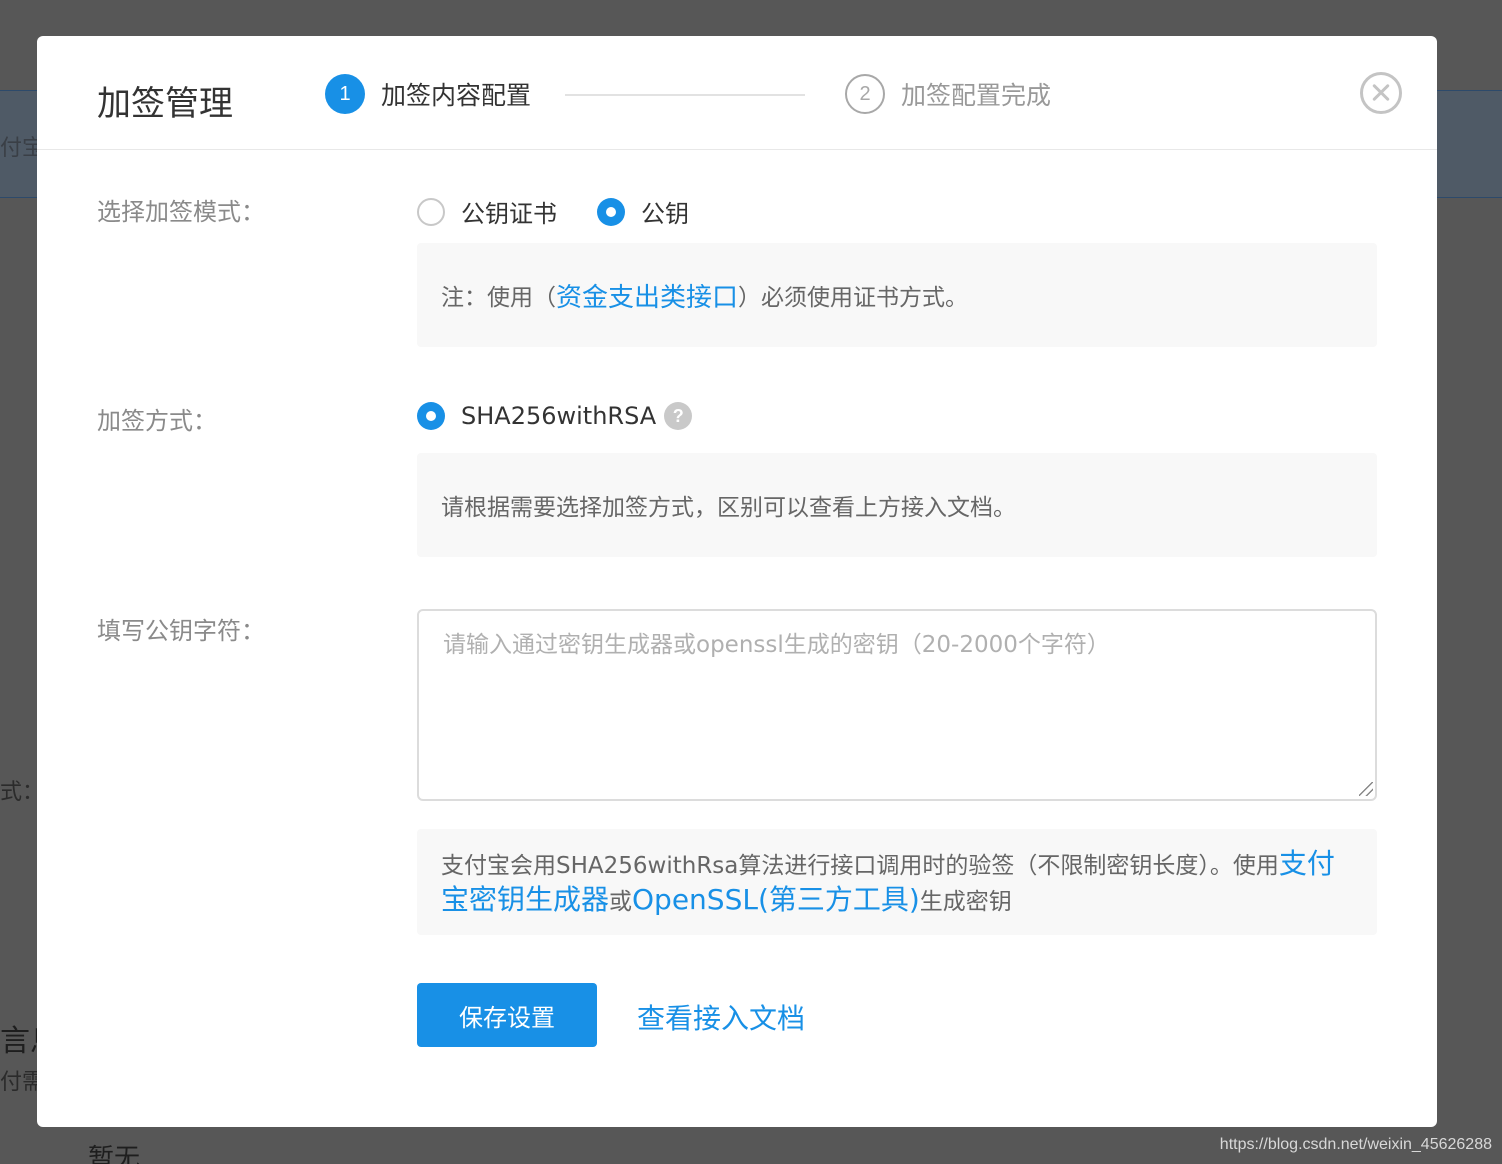 This screenshot has height=1164, width=1502. I want to click on step-2: 2 加签配置完成, so click(948, 94).